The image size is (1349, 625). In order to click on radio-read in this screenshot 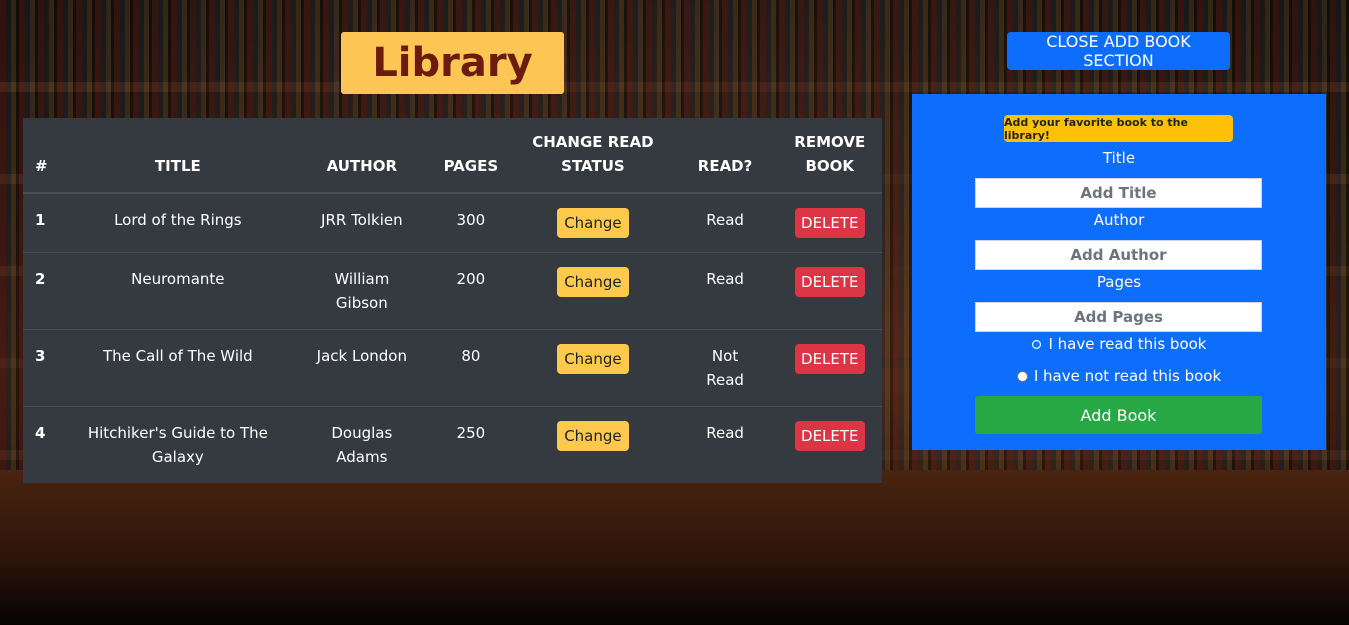, I will do `click(1037, 344)`.